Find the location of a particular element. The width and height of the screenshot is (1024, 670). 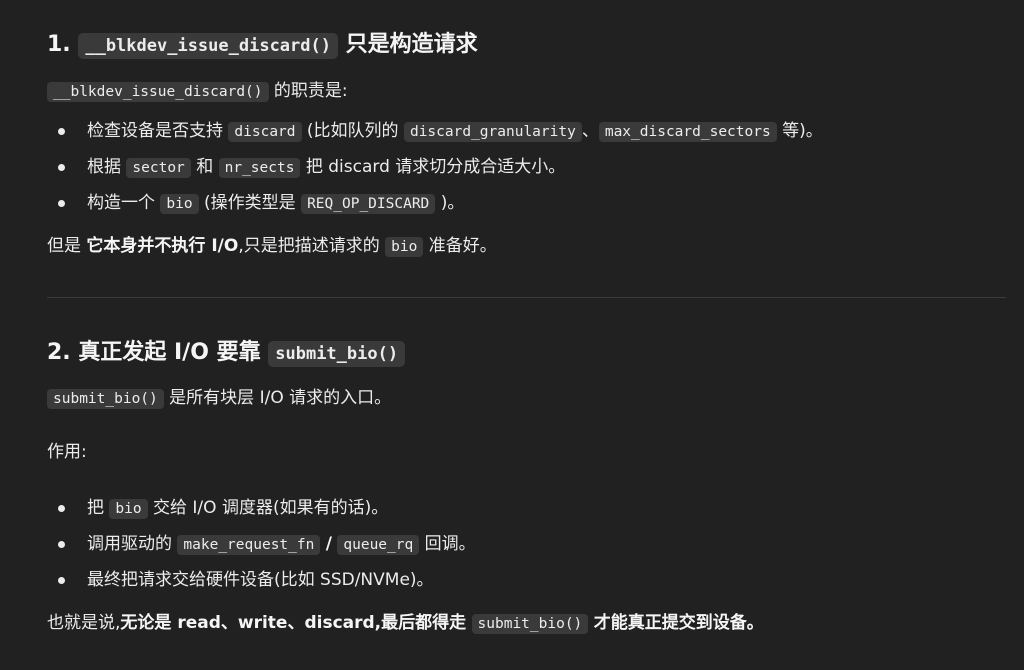

inline-code: discard_granularity is located at coordinates (492, 132).